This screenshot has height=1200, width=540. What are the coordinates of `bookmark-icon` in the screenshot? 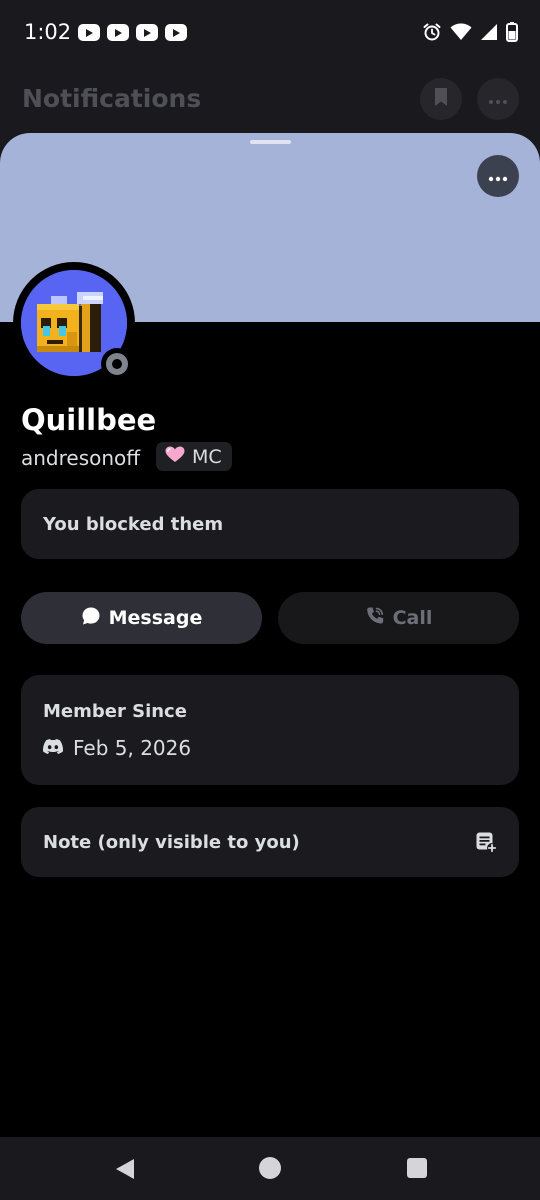 It's located at (441, 99).